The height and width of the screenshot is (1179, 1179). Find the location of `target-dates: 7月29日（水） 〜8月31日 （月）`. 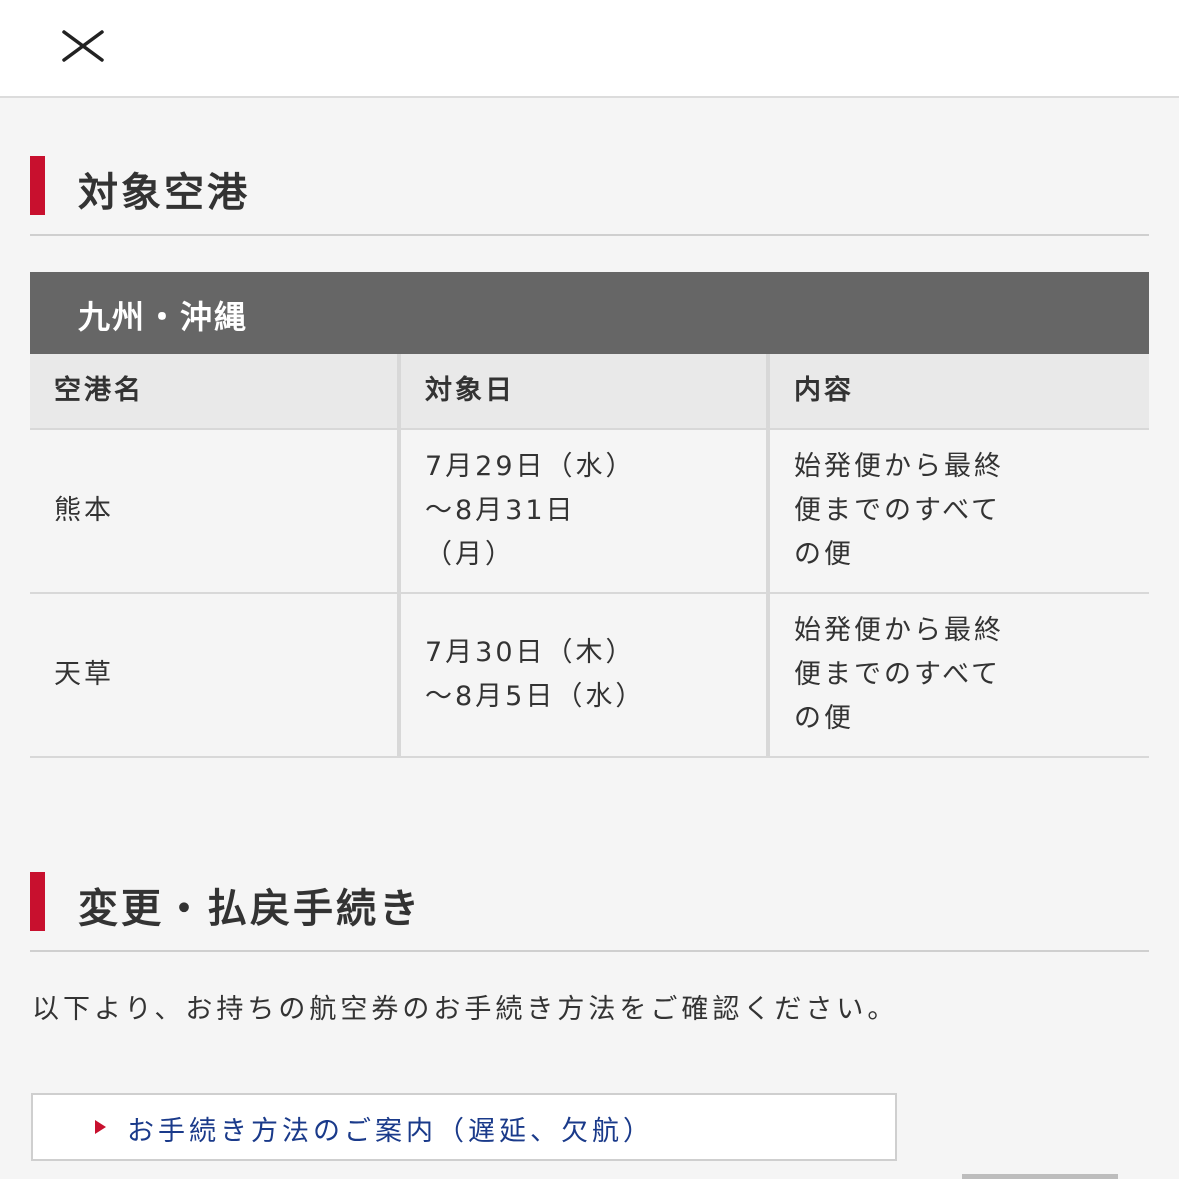

target-dates: 7月29日（水） 〜8月31日 （月） is located at coordinates (582, 511).